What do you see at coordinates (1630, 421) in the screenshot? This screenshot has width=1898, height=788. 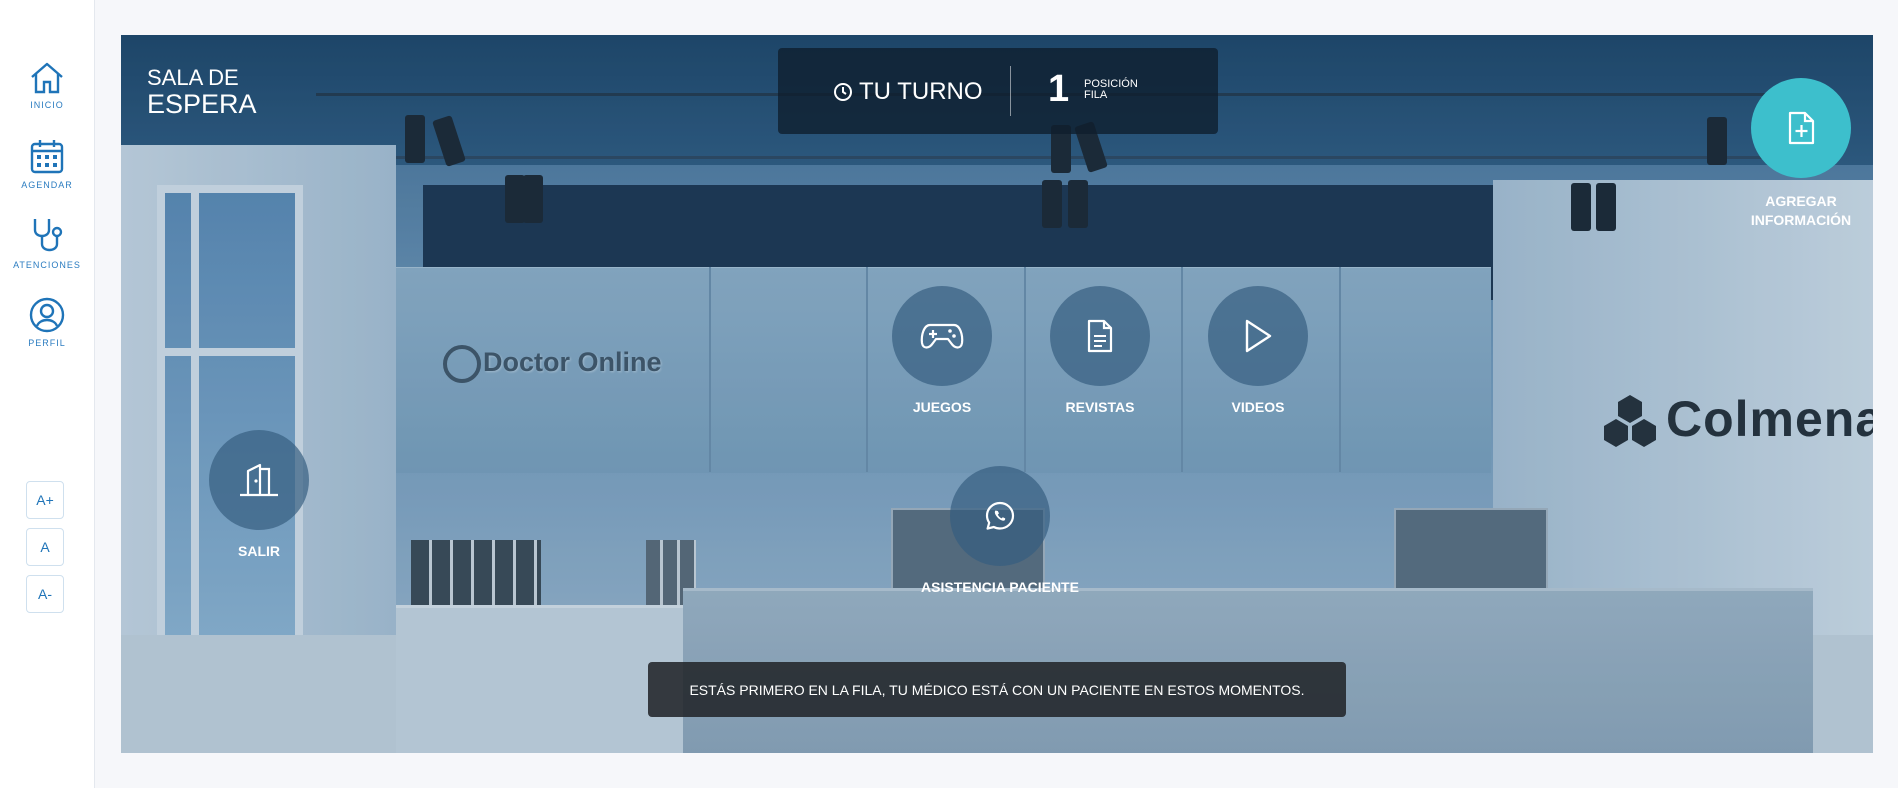 I see `colmena-hexagon-icon` at bounding box center [1630, 421].